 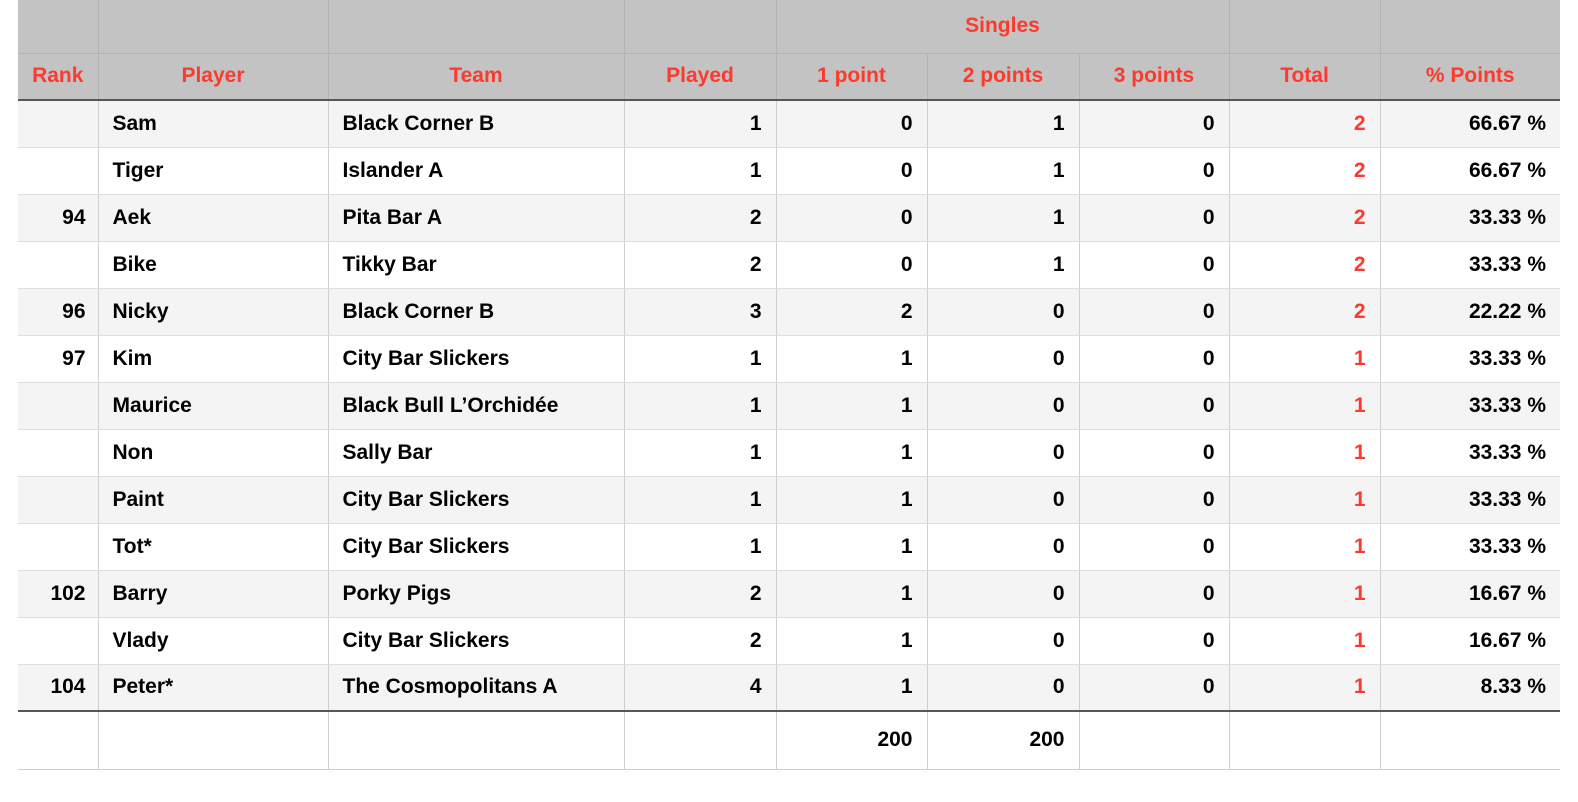 I want to click on group-header-player, so click(x=213, y=27).